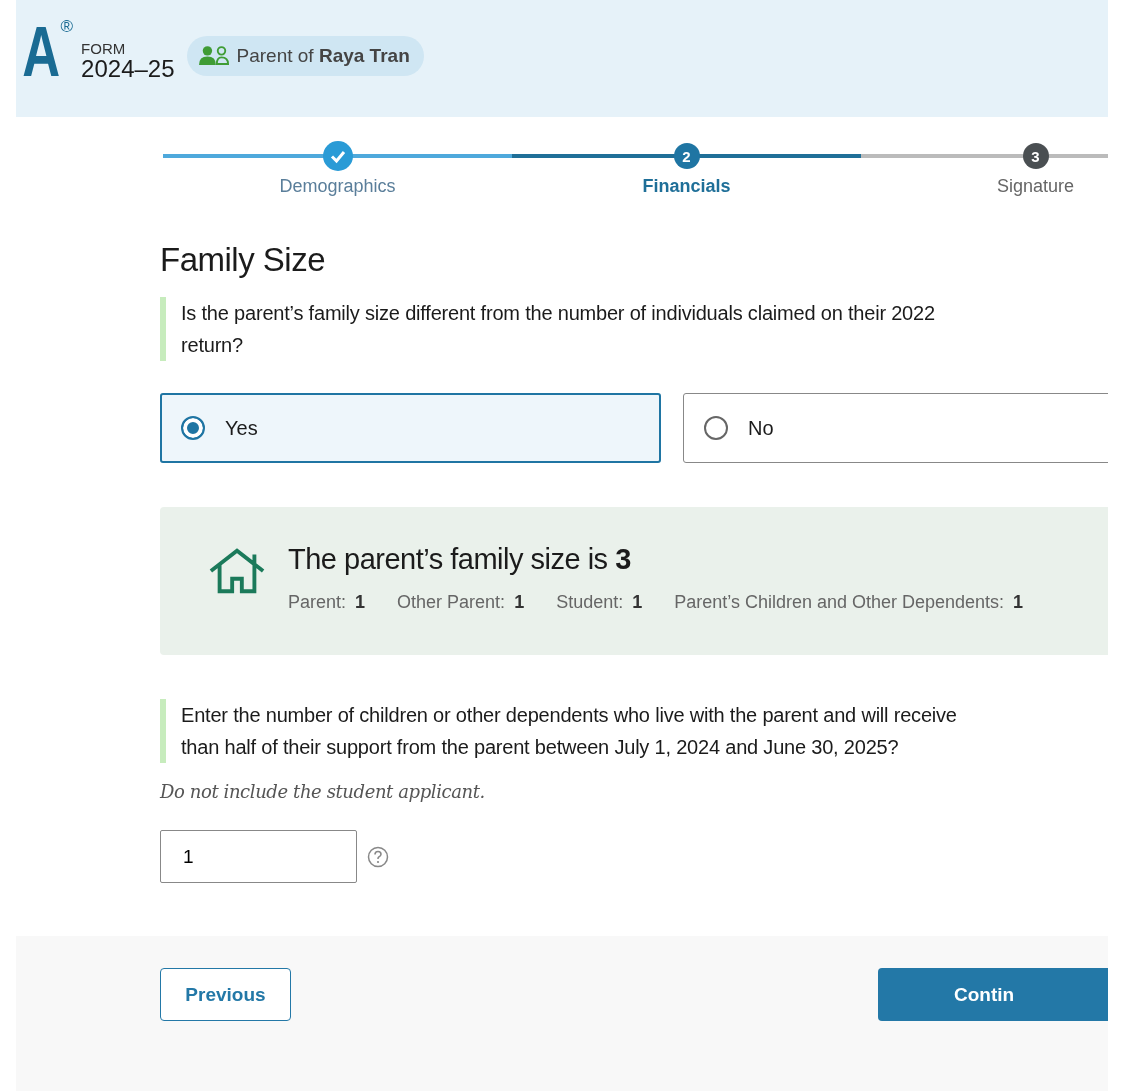 The width and height of the screenshot is (1130, 1091). Describe the element at coordinates (634, 731) in the screenshot. I see `question-text: Enter the number of children or other dependents who live with the parent and will receive than half of their support from the parent between July 1, 2024 and June 30, 2025?` at that location.